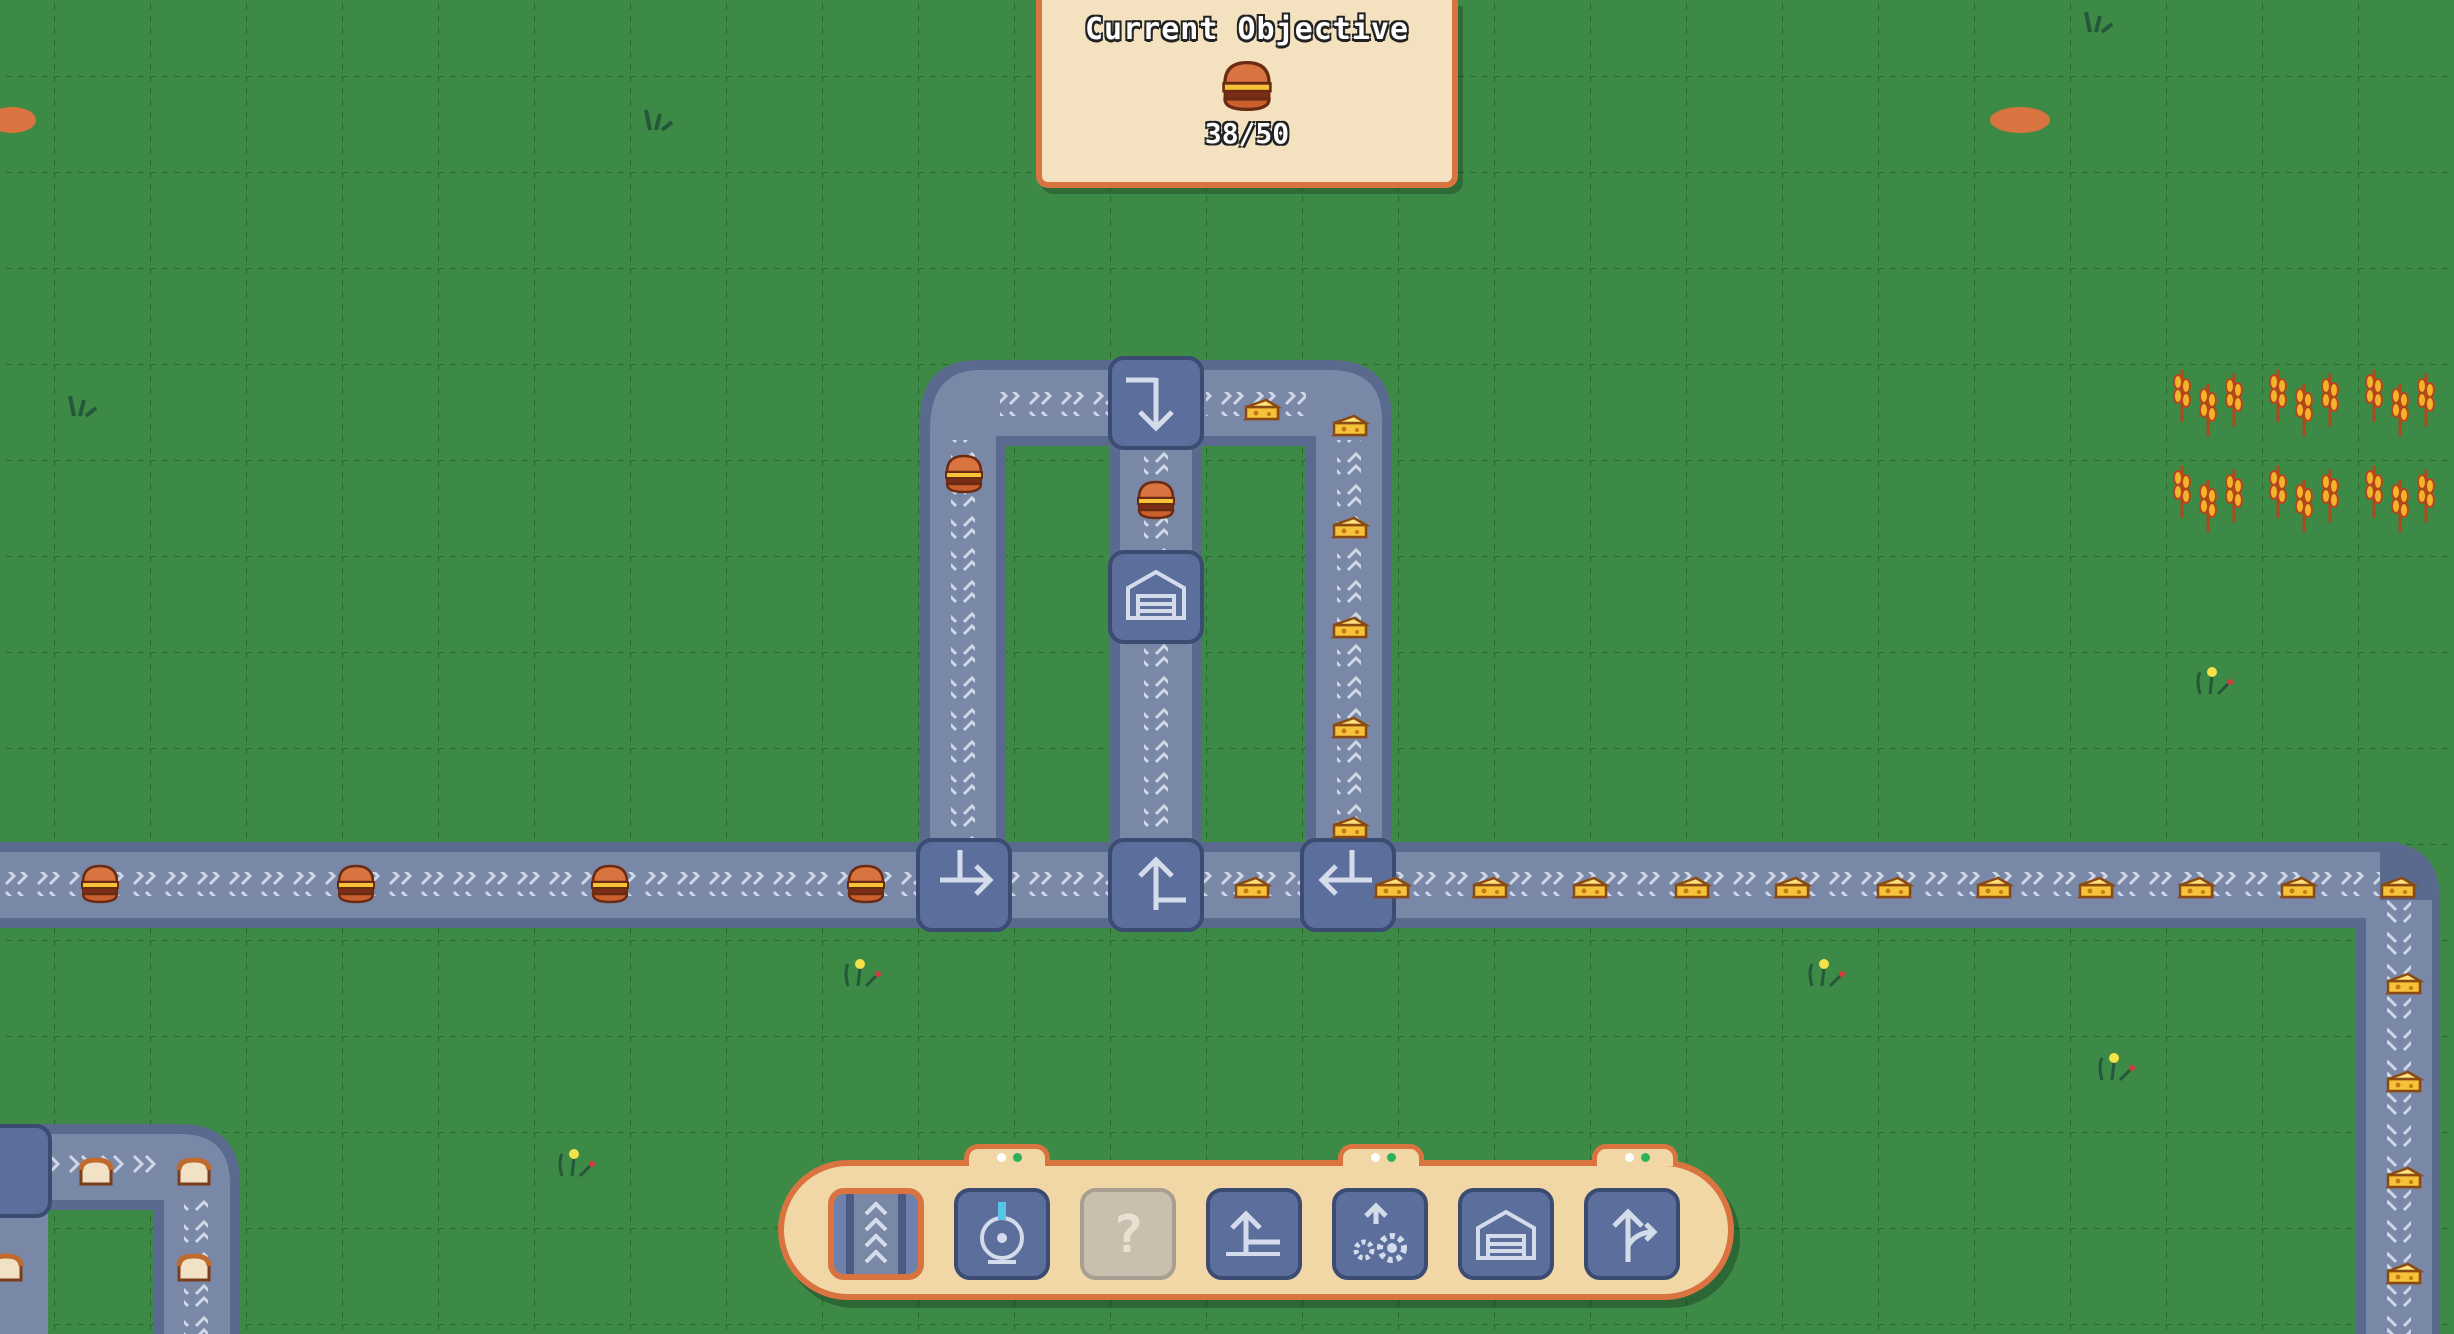  I want to click on router-icon, so click(1635, 1235).